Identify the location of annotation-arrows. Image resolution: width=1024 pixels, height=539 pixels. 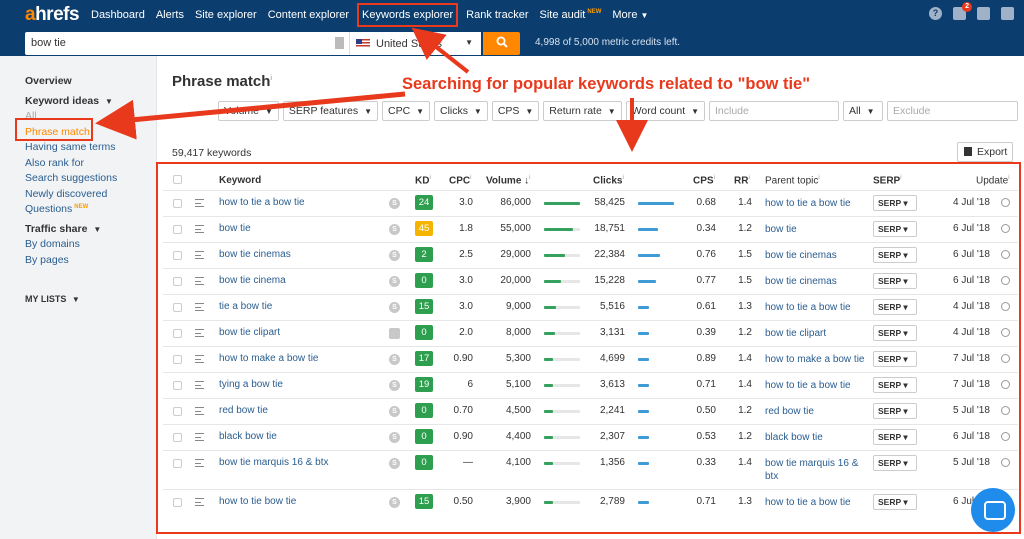
(371, 89).